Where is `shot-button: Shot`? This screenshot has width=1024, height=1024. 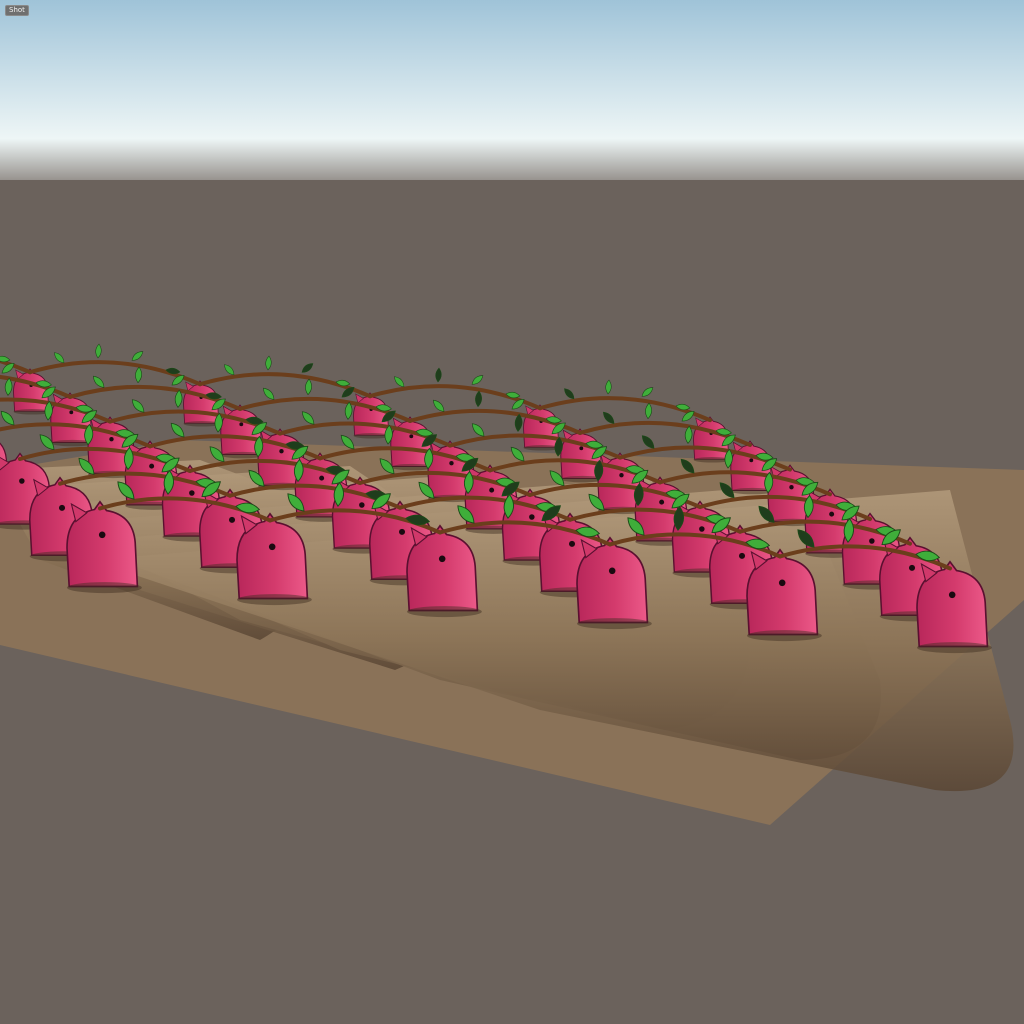 shot-button: Shot is located at coordinates (17, 10).